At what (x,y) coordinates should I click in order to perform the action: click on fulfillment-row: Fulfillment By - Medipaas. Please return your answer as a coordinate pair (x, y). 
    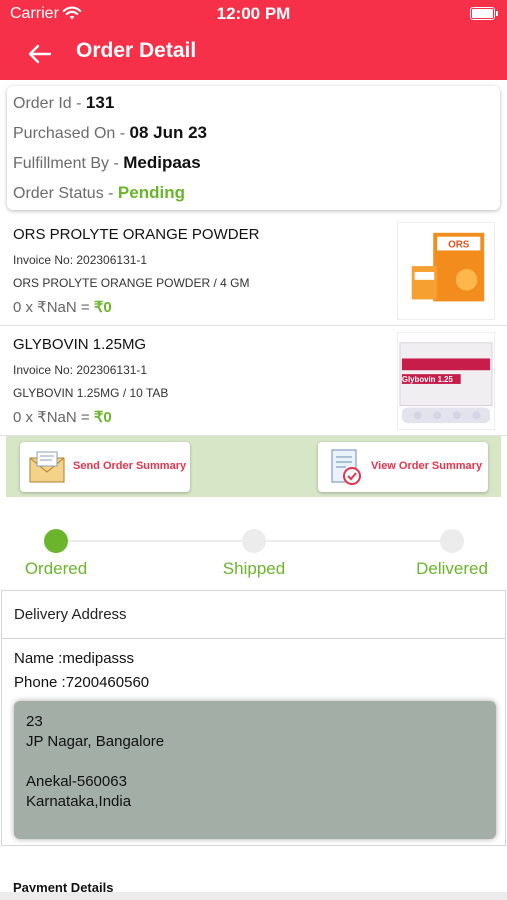
    Looking at the image, I should click on (107, 162).